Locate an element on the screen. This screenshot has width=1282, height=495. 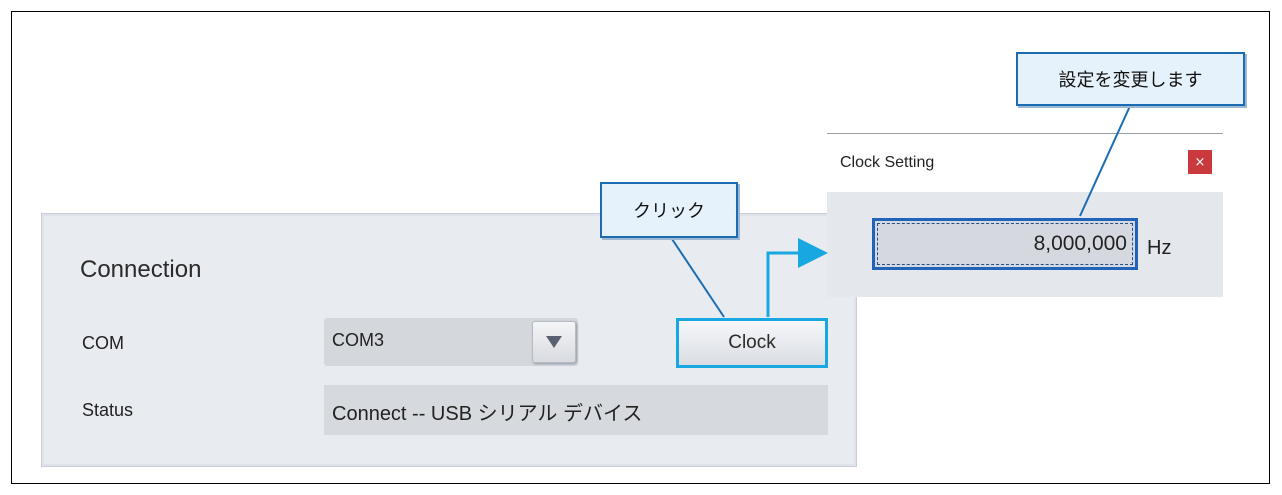
click-callout: クリック is located at coordinates (669, 210).